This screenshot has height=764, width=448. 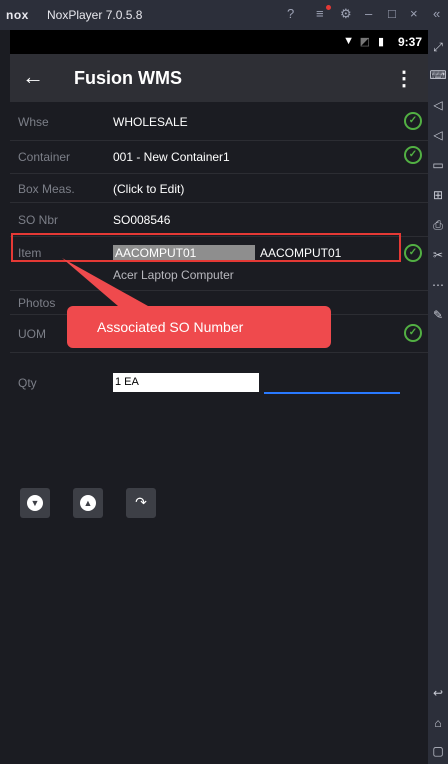 What do you see at coordinates (105, 282) in the screenshot?
I see `callout-pointer` at bounding box center [105, 282].